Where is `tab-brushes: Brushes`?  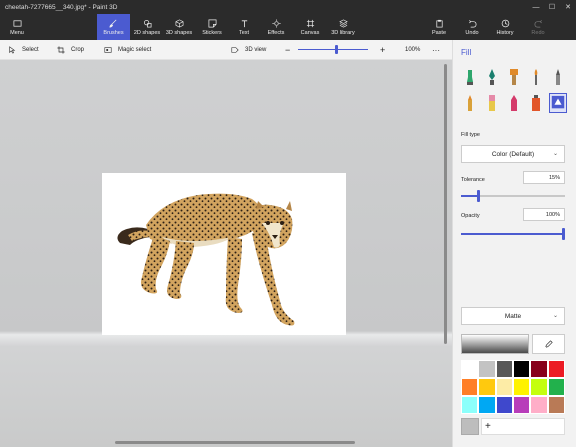
tab-brushes: Brushes is located at coordinates (113, 27).